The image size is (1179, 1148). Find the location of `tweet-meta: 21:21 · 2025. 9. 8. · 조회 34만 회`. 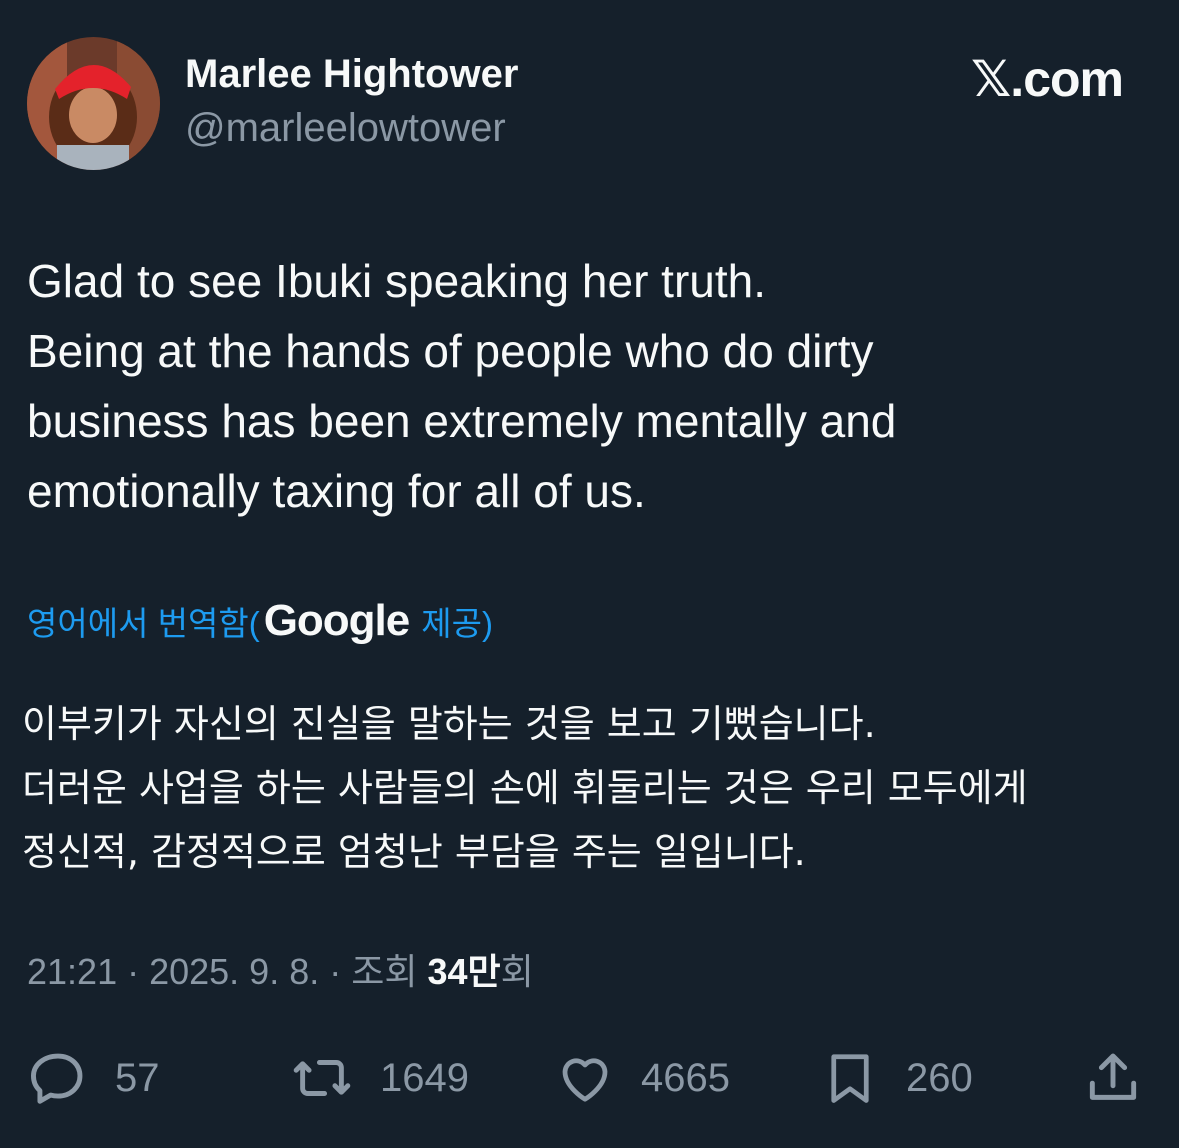

tweet-meta: 21:21 · 2025. 9. 8. · 조회 34만 회 is located at coordinates (280, 969).